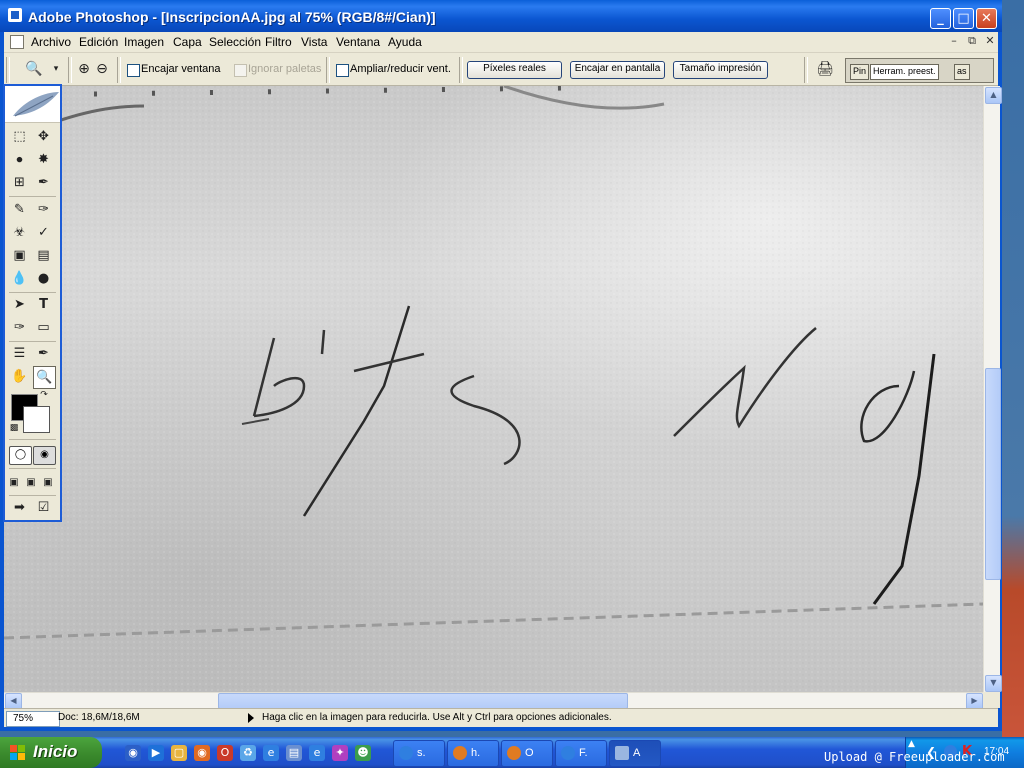  I want to click on close-button: ✕, so click(986, 18).